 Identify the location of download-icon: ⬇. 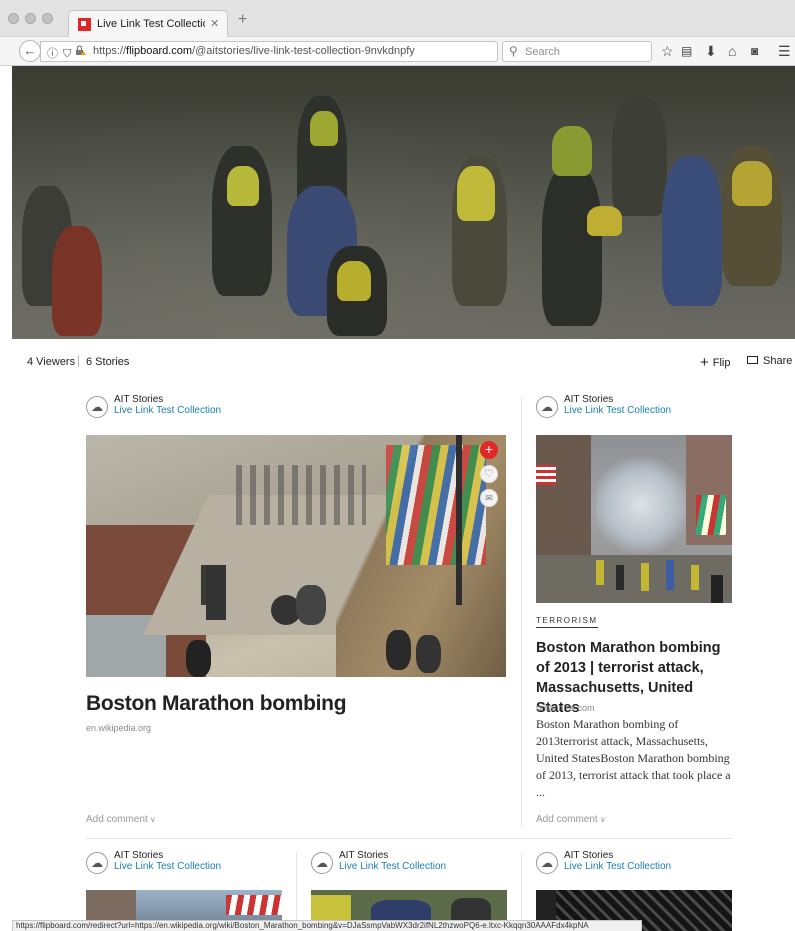
(711, 51).